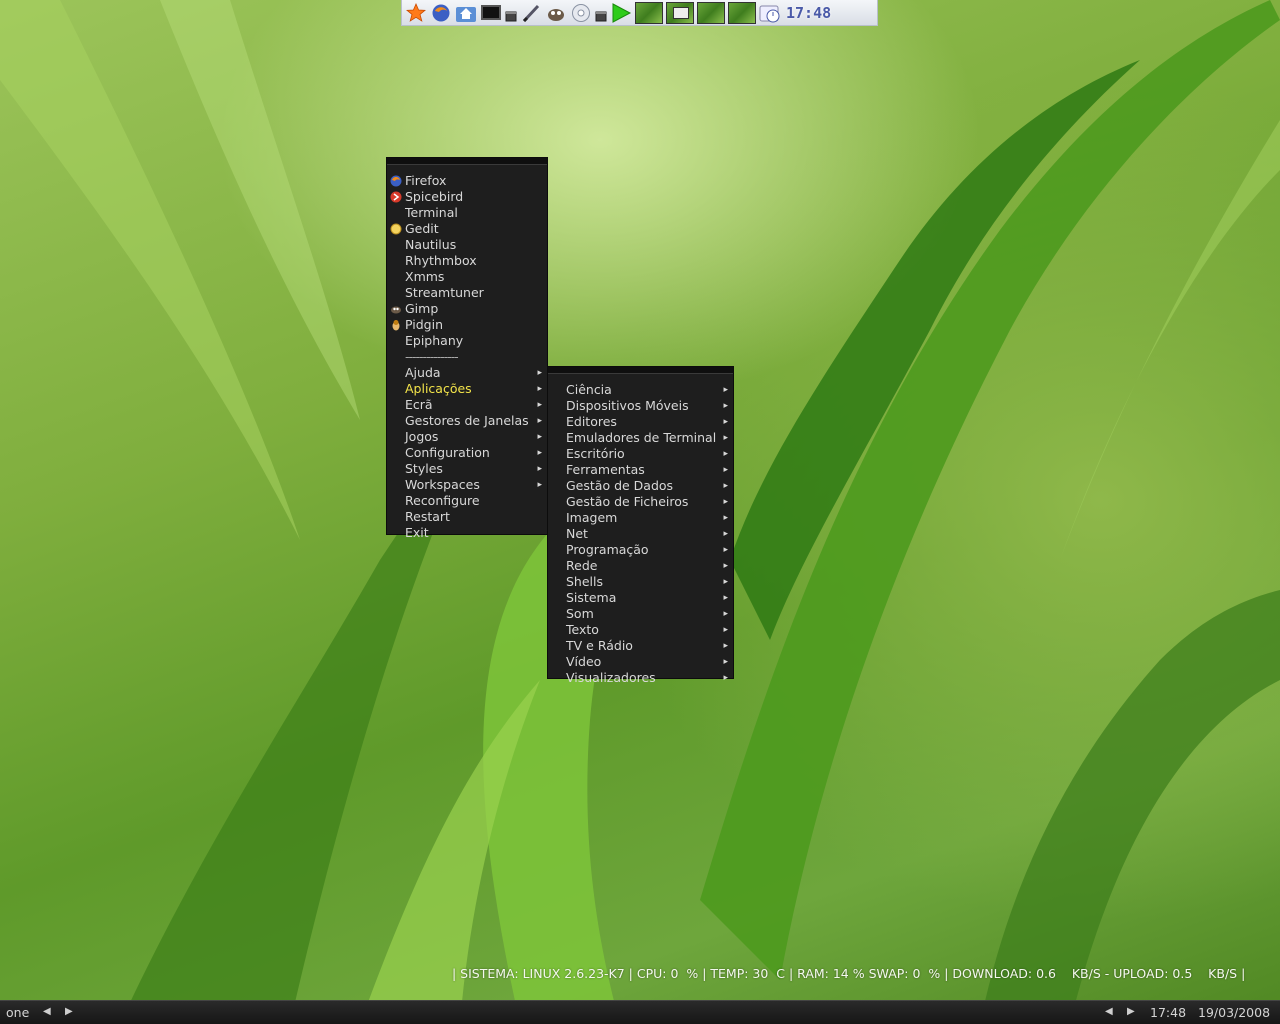  What do you see at coordinates (711, 12) in the screenshot?
I see `workspace-3-thumbnail` at bounding box center [711, 12].